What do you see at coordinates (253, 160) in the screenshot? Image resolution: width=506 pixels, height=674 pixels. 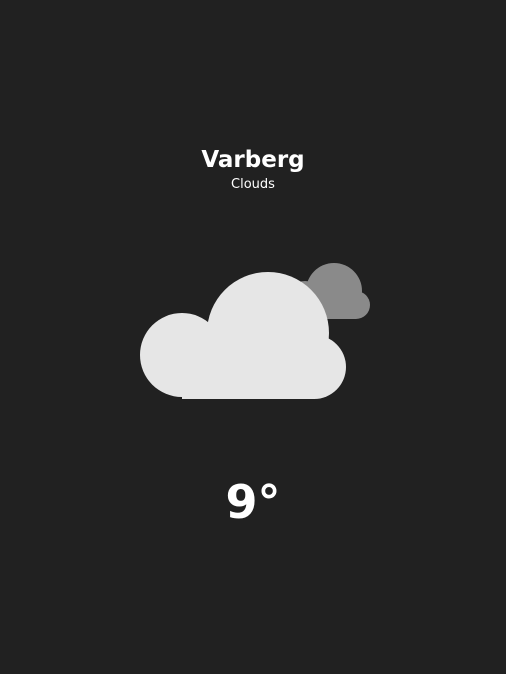 I see `city-name: Varberg` at bounding box center [253, 160].